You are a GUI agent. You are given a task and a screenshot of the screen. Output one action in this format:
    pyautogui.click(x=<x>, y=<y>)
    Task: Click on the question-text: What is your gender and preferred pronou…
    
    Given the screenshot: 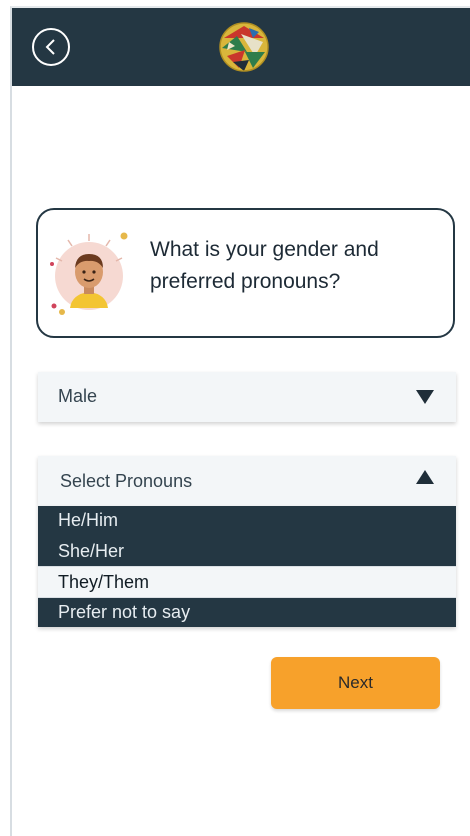 What is the action you would take?
    pyautogui.click(x=264, y=265)
    